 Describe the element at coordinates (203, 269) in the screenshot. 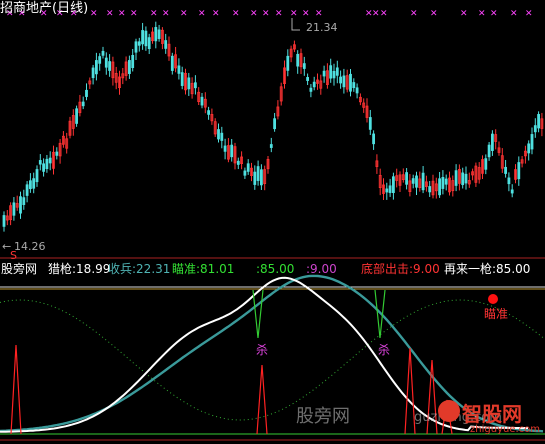

I see `legend-item-2: 瞄准:81.01` at that location.